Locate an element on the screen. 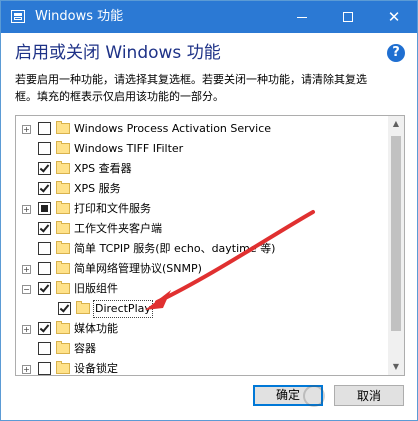 The image size is (418, 421). feature-row: 工作文件夹客户端 is located at coordinates (202, 229).